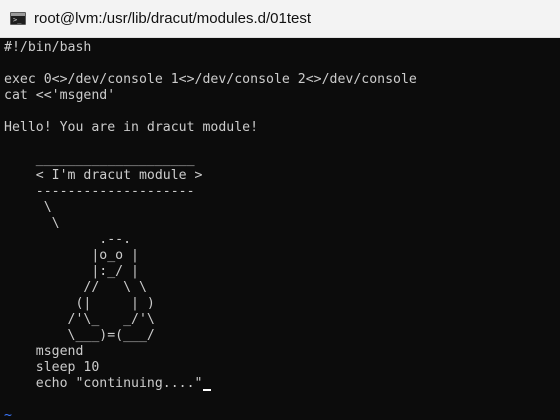  I want to click on terminal-line: (| | ), so click(79, 303).